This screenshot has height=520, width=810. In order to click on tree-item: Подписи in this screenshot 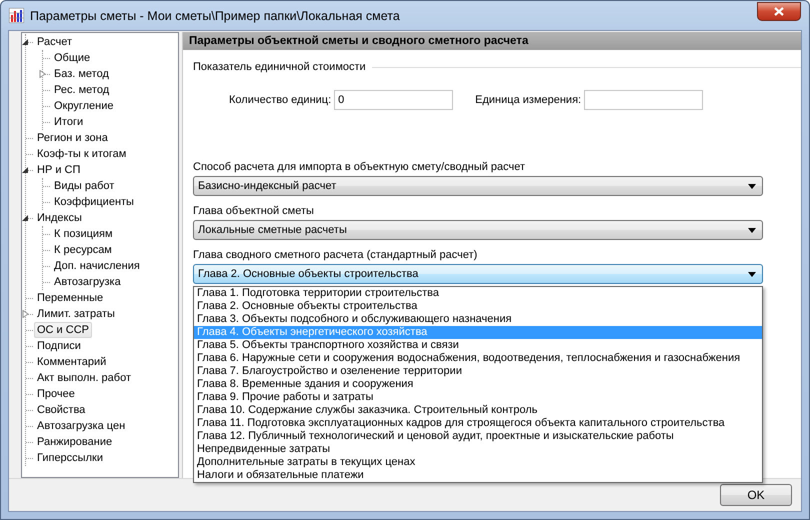, I will do `click(59, 346)`.